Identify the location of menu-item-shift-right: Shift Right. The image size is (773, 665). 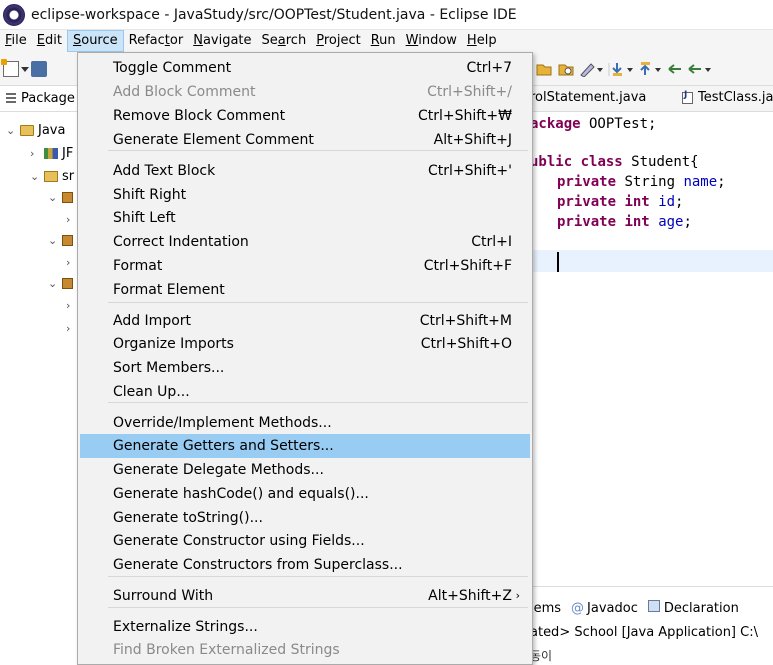
(305, 195).